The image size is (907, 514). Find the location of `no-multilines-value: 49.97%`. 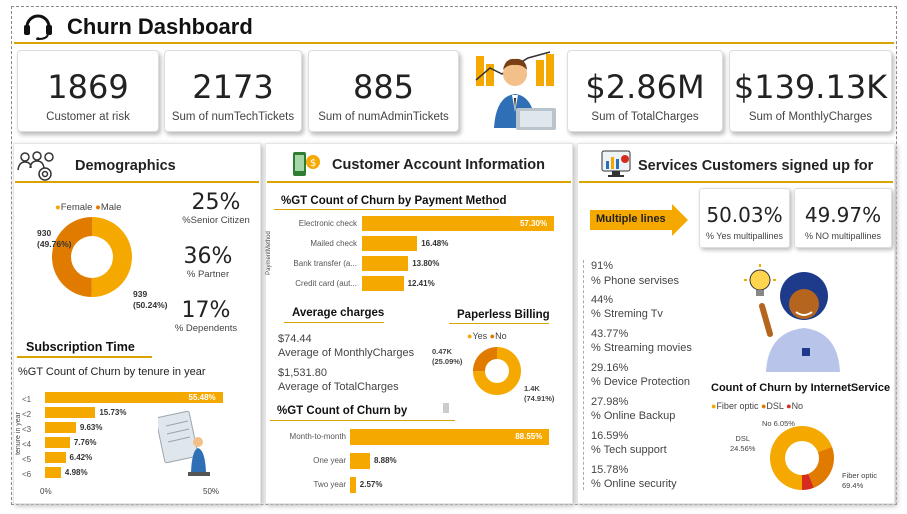

no-multilines-value: 49.97% is located at coordinates (843, 215).